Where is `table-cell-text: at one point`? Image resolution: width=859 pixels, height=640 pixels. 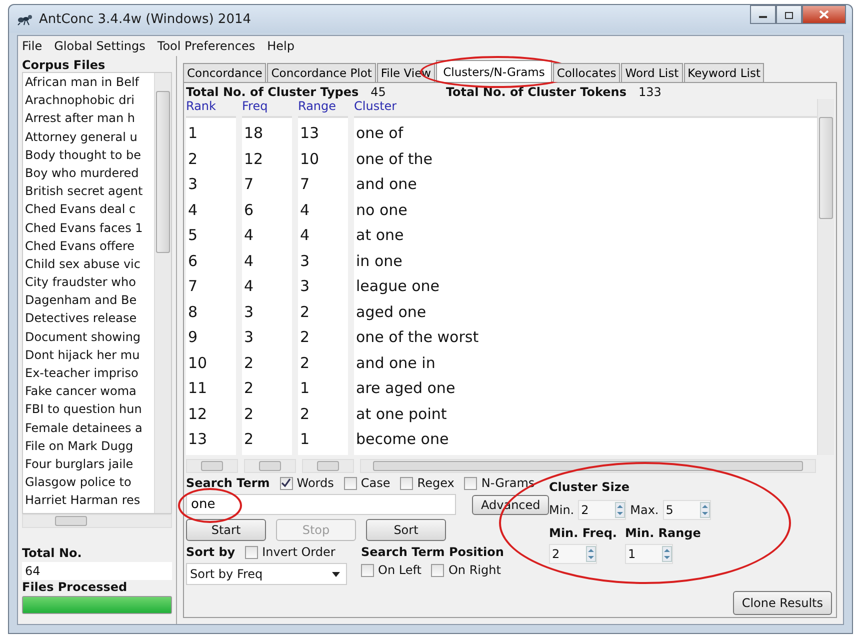 table-cell-text: at one point is located at coordinates (401, 414).